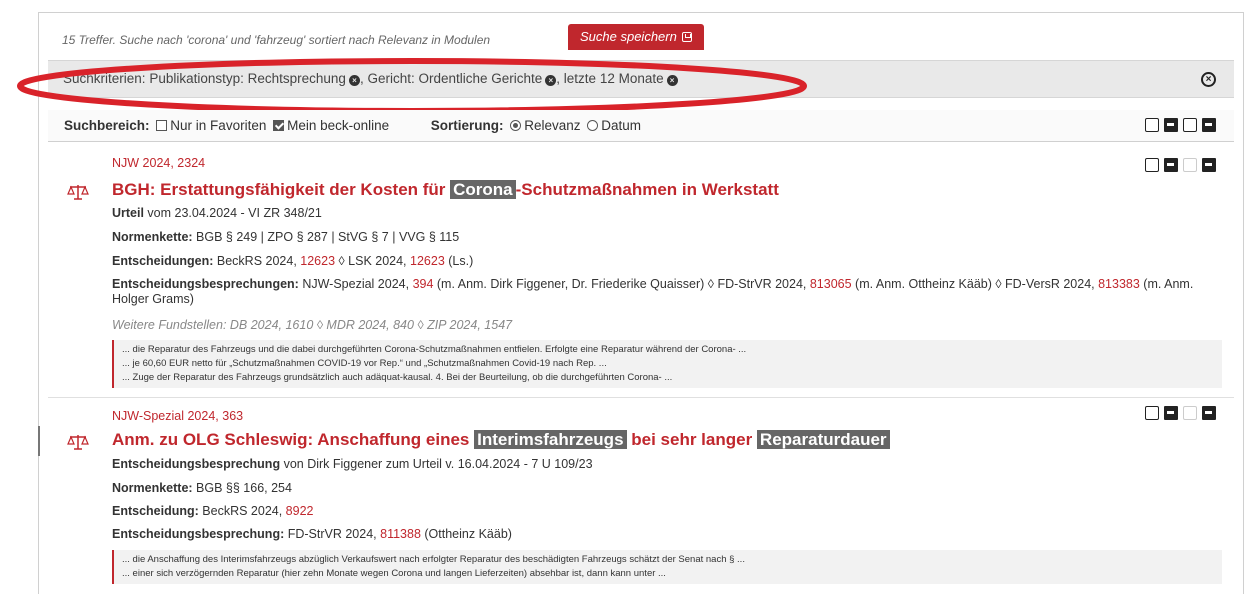  What do you see at coordinates (1119, 284) in the screenshot?
I see `review-link: 813383` at bounding box center [1119, 284].